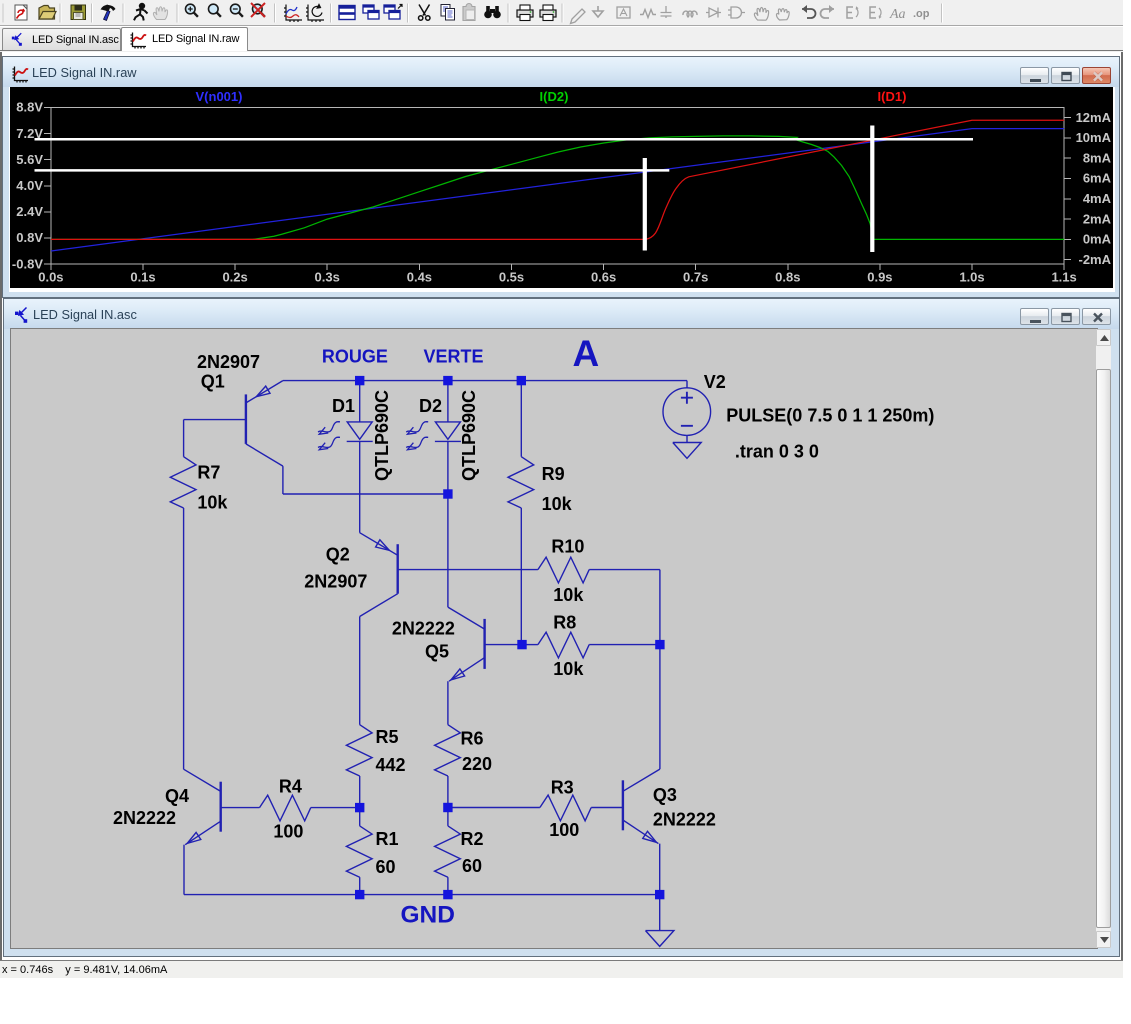 This screenshot has height=1024, width=1131. I want to click on svg-text: I(D1), so click(892, 96).